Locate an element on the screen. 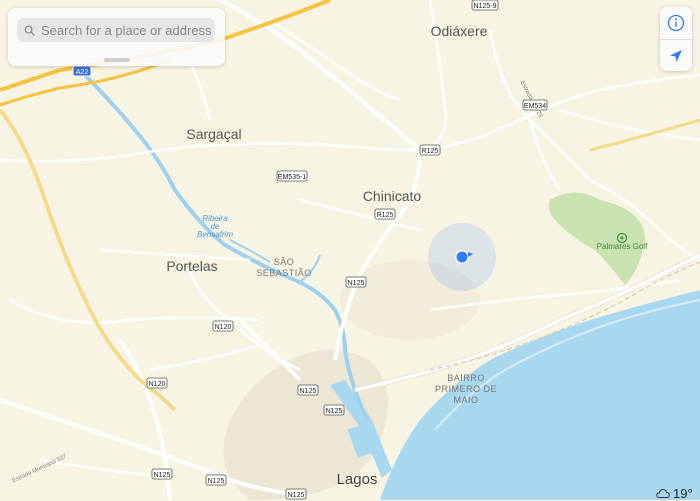 Image resolution: width=700 pixels, height=501 pixels. district-label-bairro: BAIRRO is located at coordinates (466, 378).